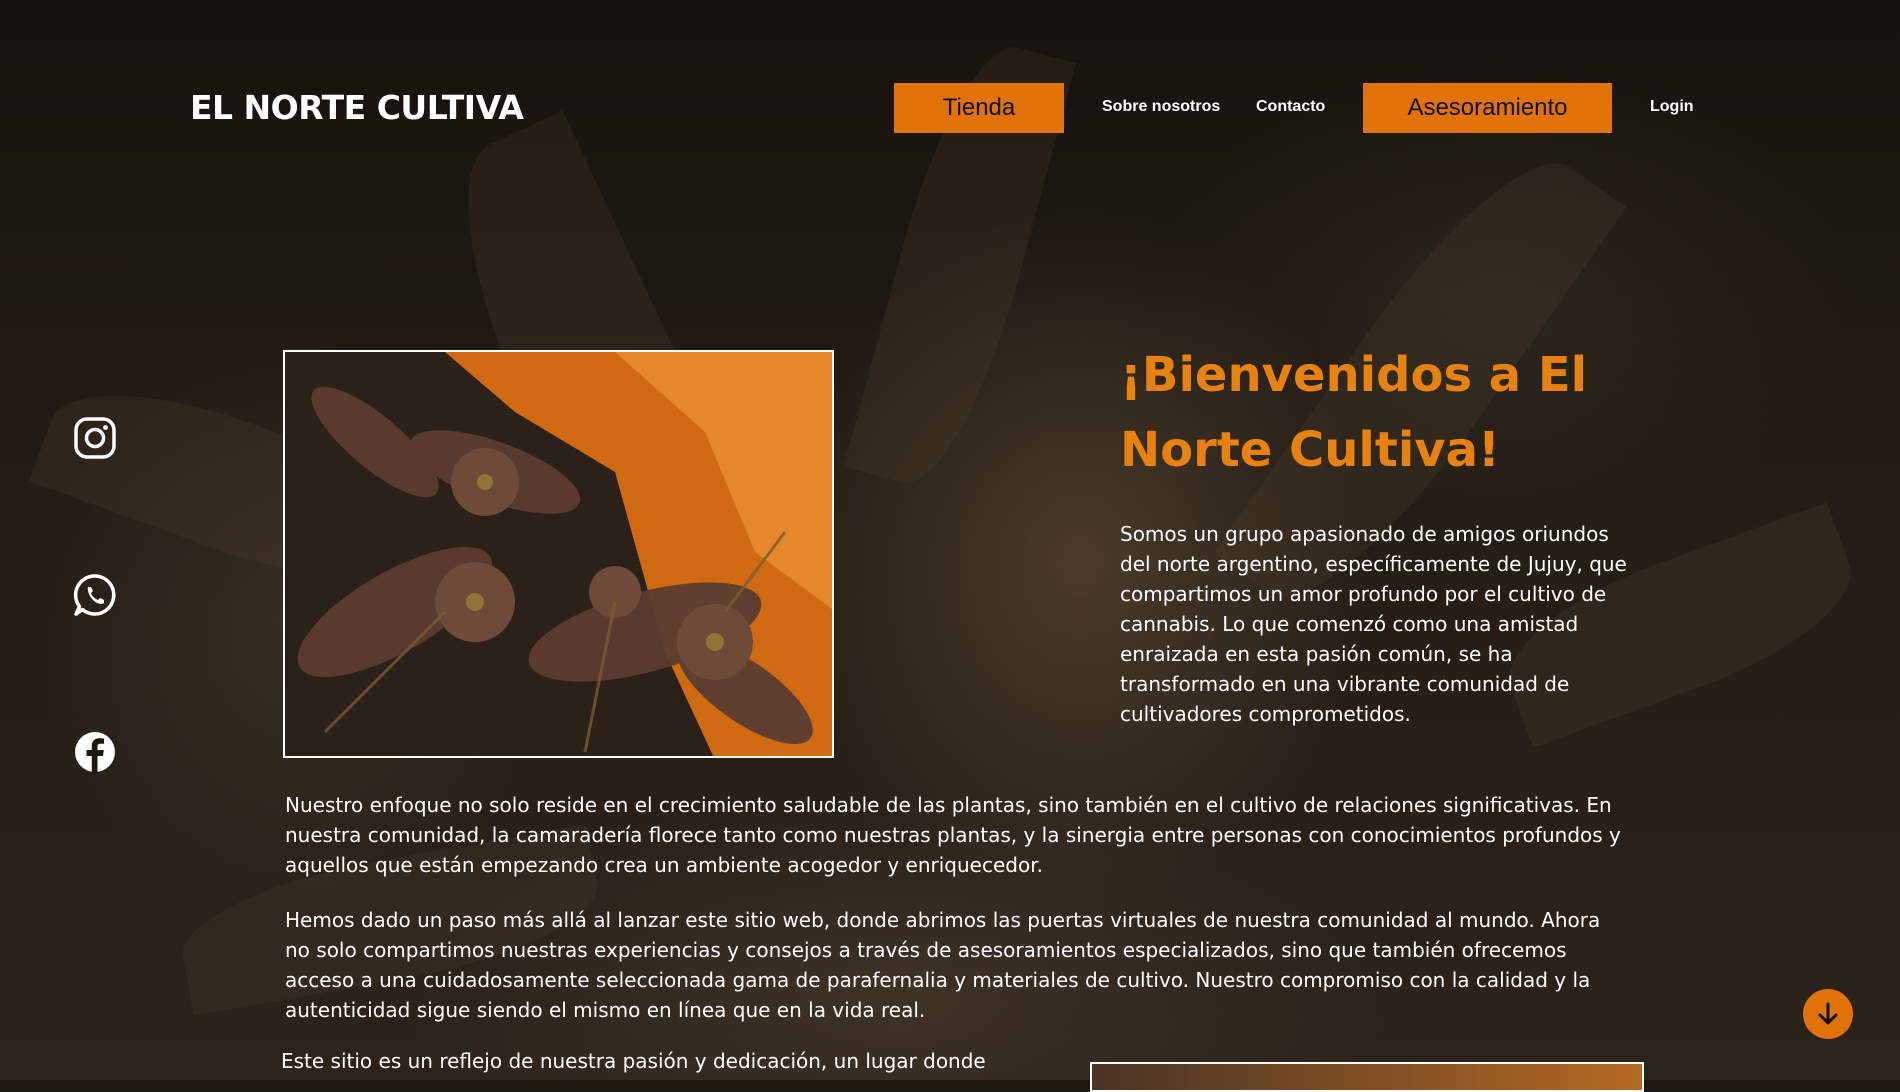 The height and width of the screenshot is (1092, 1900). I want to click on site-logo: EL NORTE CULTIVA, so click(357, 107).